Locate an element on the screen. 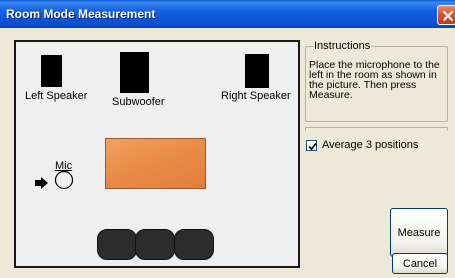 The image size is (455, 278). table-icon is located at coordinates (155, 163).